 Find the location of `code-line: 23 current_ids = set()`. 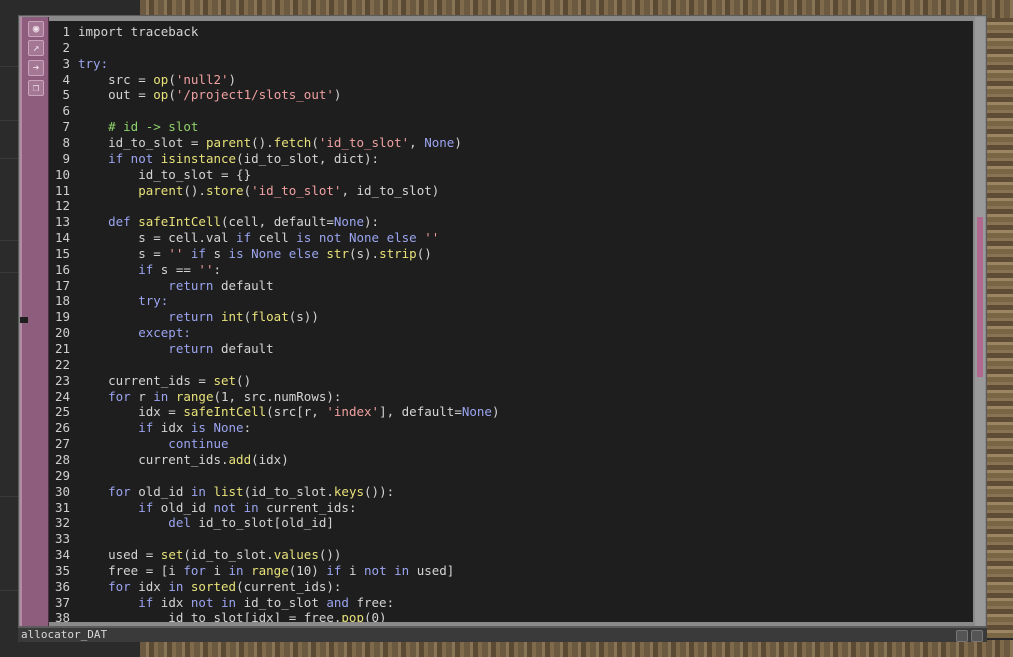

code-line: 23 current_ids = set() is located at coordinates (150, 381).